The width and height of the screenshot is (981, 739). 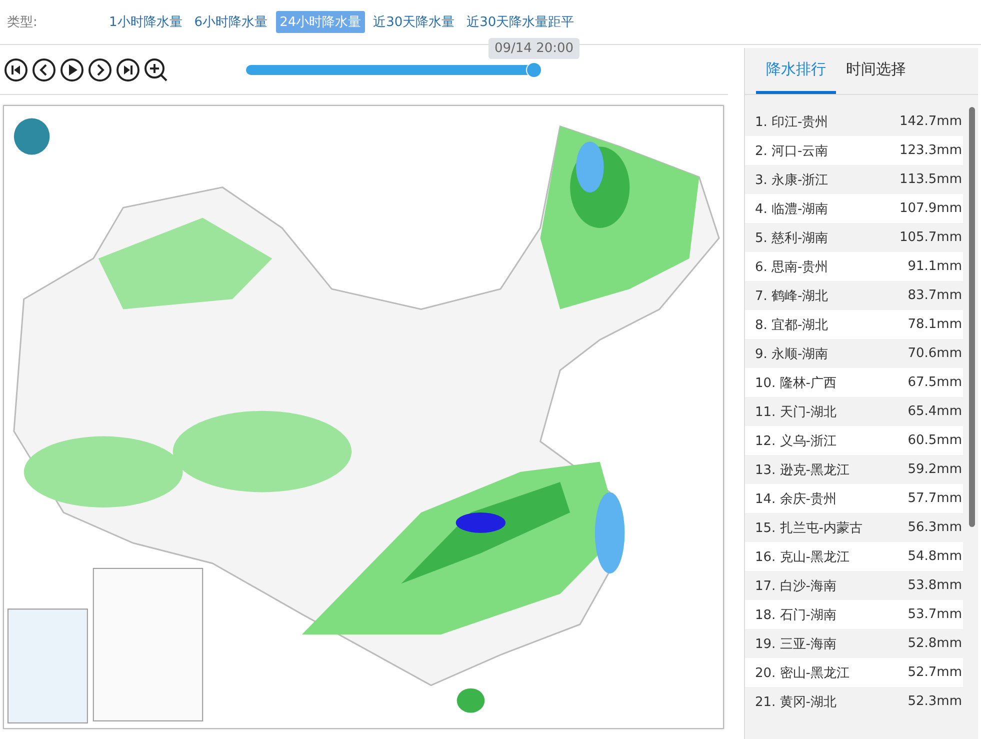 I want to click on type-label: 类型:, so click(x=22, y=22).